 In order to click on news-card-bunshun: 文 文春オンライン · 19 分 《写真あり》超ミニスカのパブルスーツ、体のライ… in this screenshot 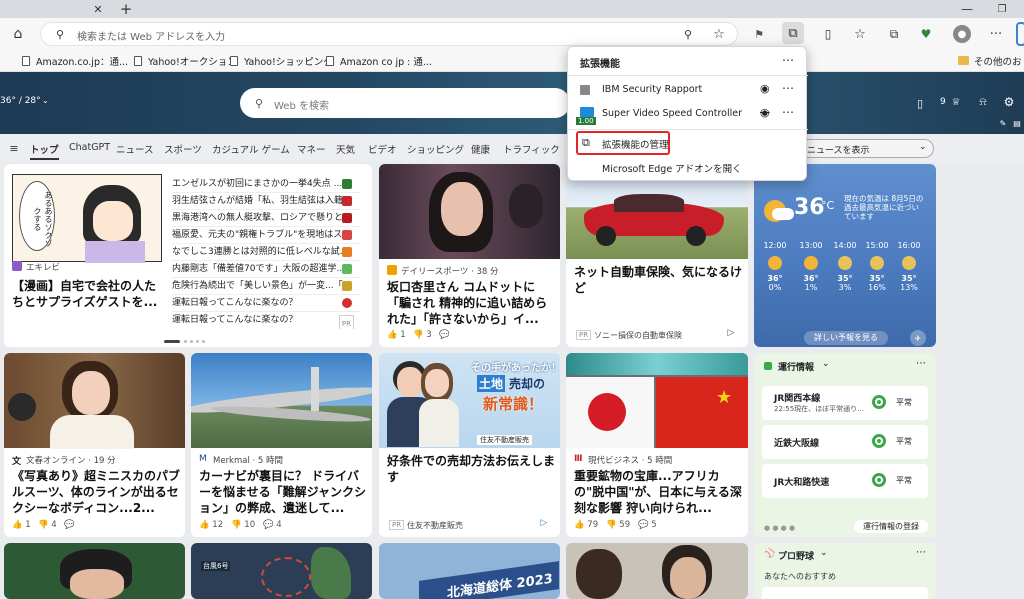, I will do `click(94, 445)`.